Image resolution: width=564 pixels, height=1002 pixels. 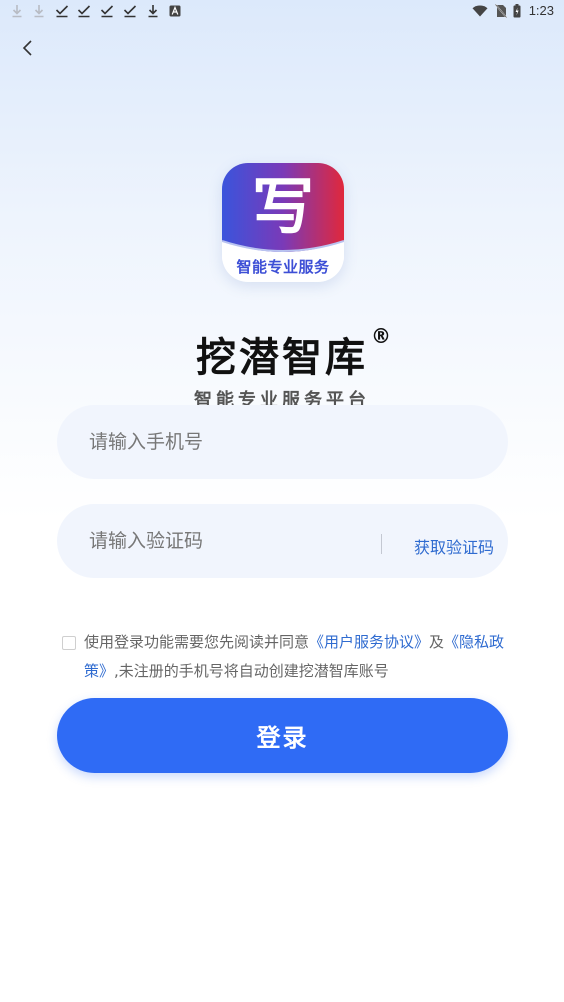 I want to click on status-bar: 1:23, so click(x=282, y=12).